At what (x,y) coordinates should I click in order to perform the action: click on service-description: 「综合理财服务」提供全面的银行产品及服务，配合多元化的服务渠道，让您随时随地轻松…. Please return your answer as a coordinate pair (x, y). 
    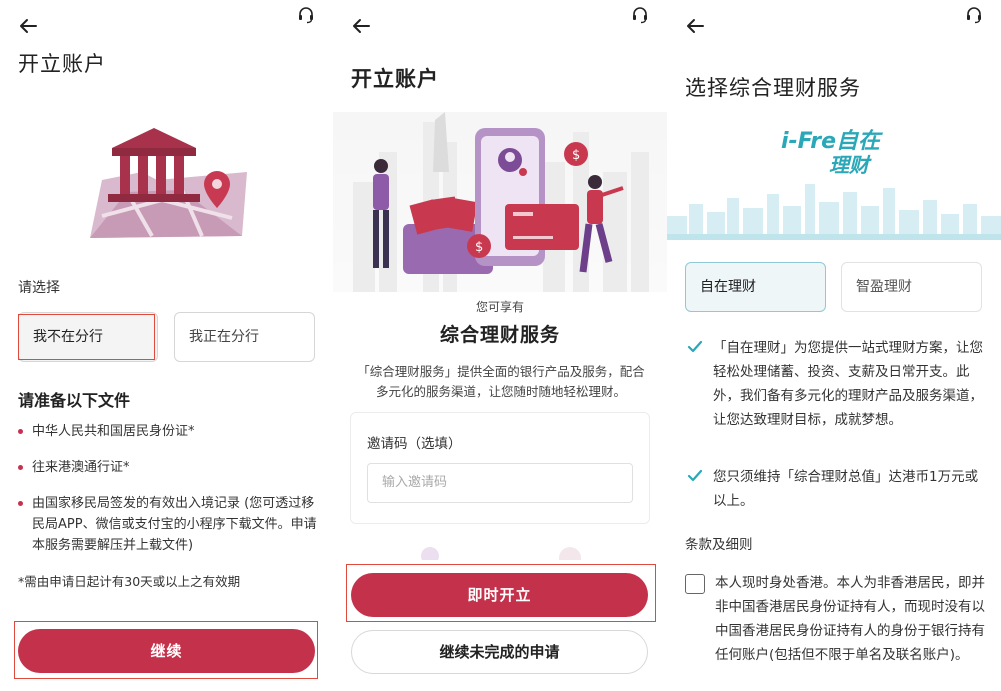
    Looking at the image, I should click on (501, 381).